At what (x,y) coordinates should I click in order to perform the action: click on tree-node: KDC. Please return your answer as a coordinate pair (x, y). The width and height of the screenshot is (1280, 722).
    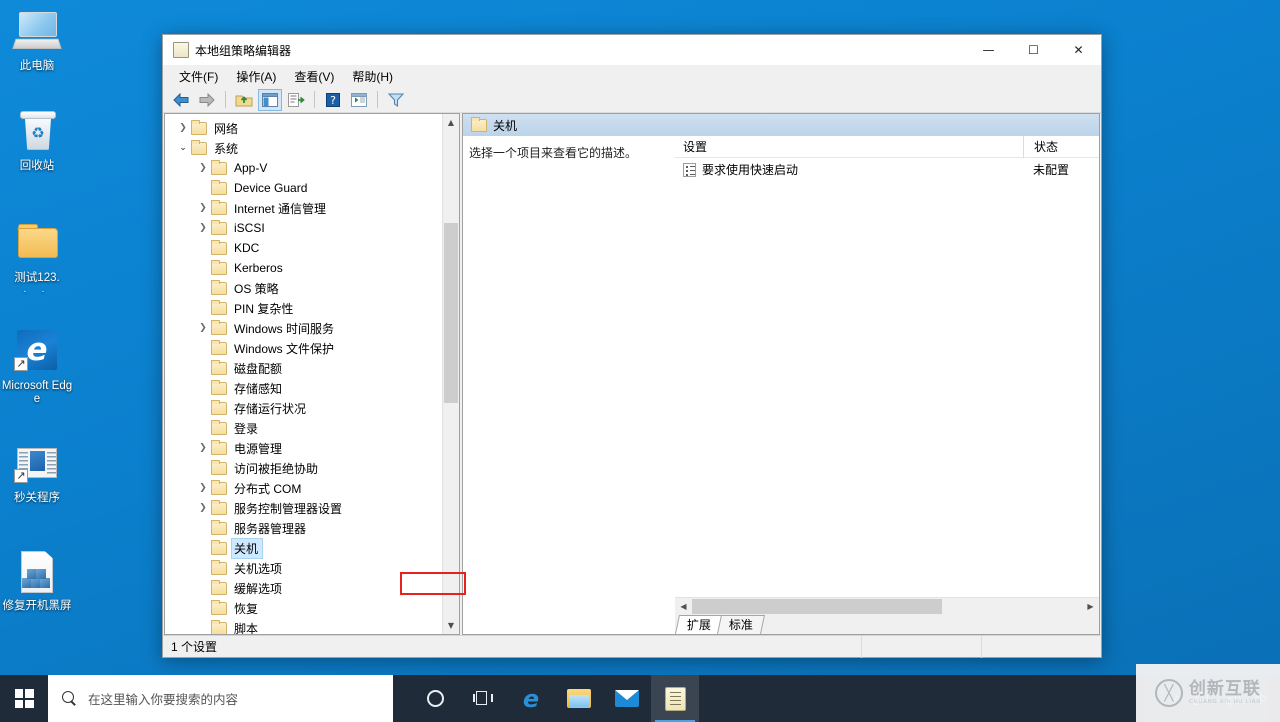
    Looking at the image, I should click on (303, 248).